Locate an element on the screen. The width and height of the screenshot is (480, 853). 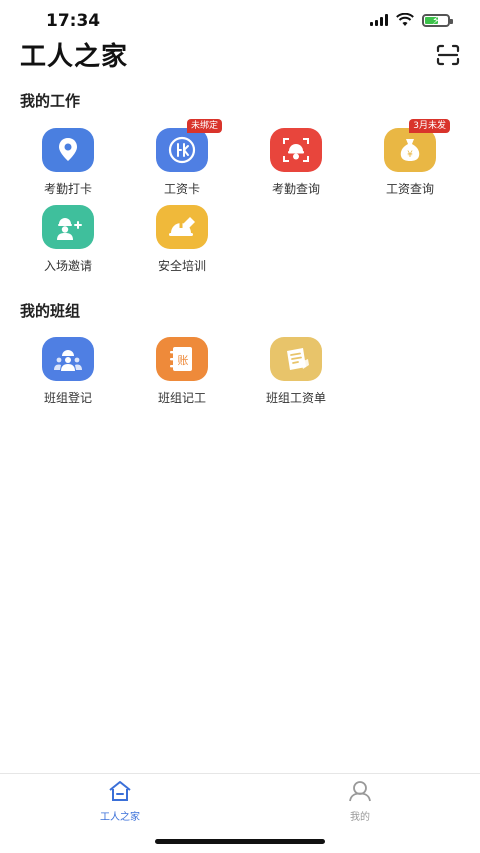
header: 工人之家 is located at coordinates (240, 56).